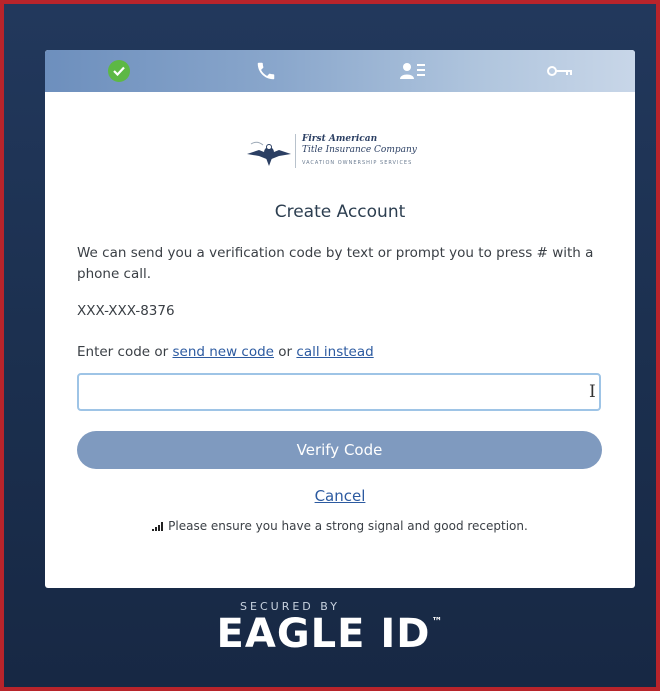  I want to click on phone-icon, so click(266, 71).